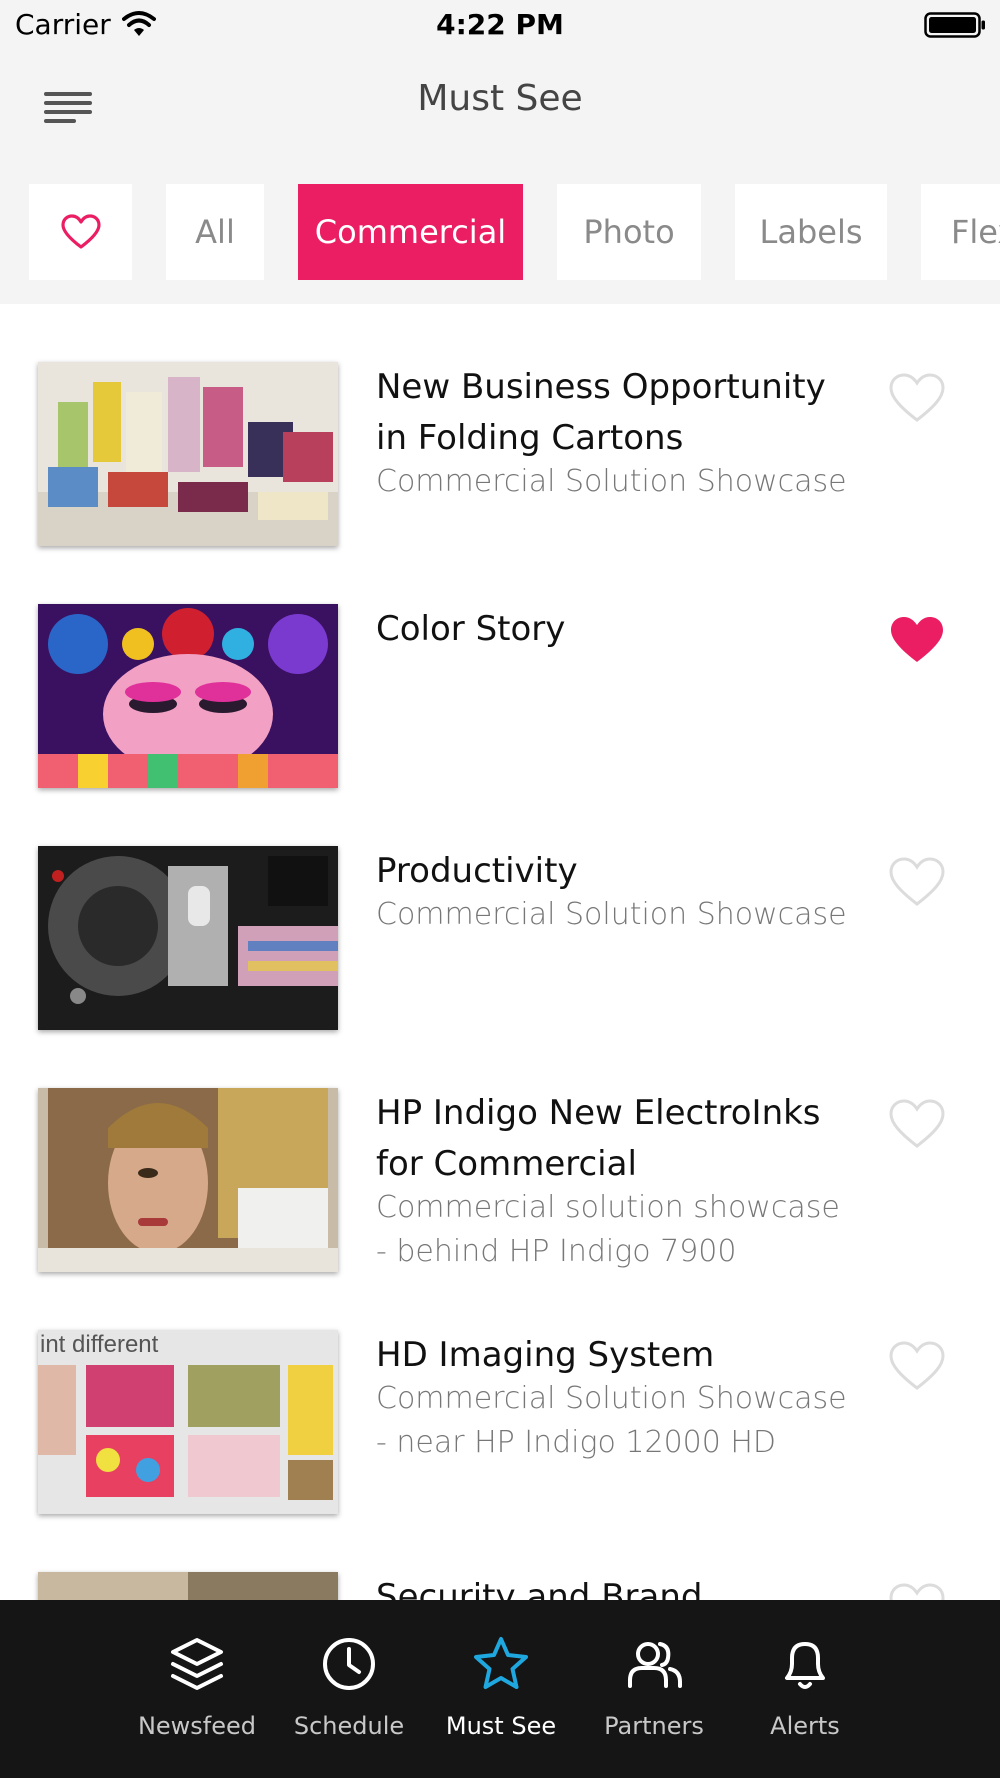 The height and width of the screenshot is (1778, 1000). I want to click on status-bar: Carrier 4:22 PM, so click(500, 25).